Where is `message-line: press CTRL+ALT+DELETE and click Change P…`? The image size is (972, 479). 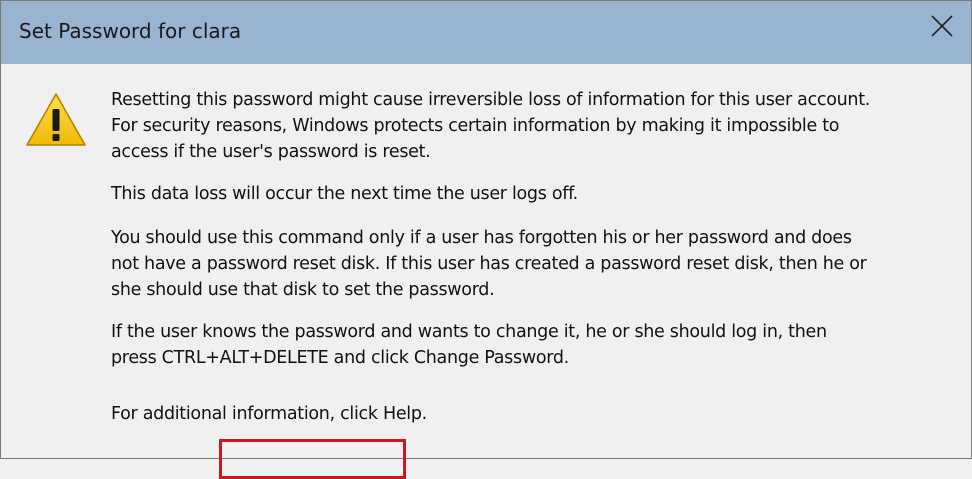
message-line: press CTRL+ALT+DELETE and click Change P… is located at coordinates (340, 358).